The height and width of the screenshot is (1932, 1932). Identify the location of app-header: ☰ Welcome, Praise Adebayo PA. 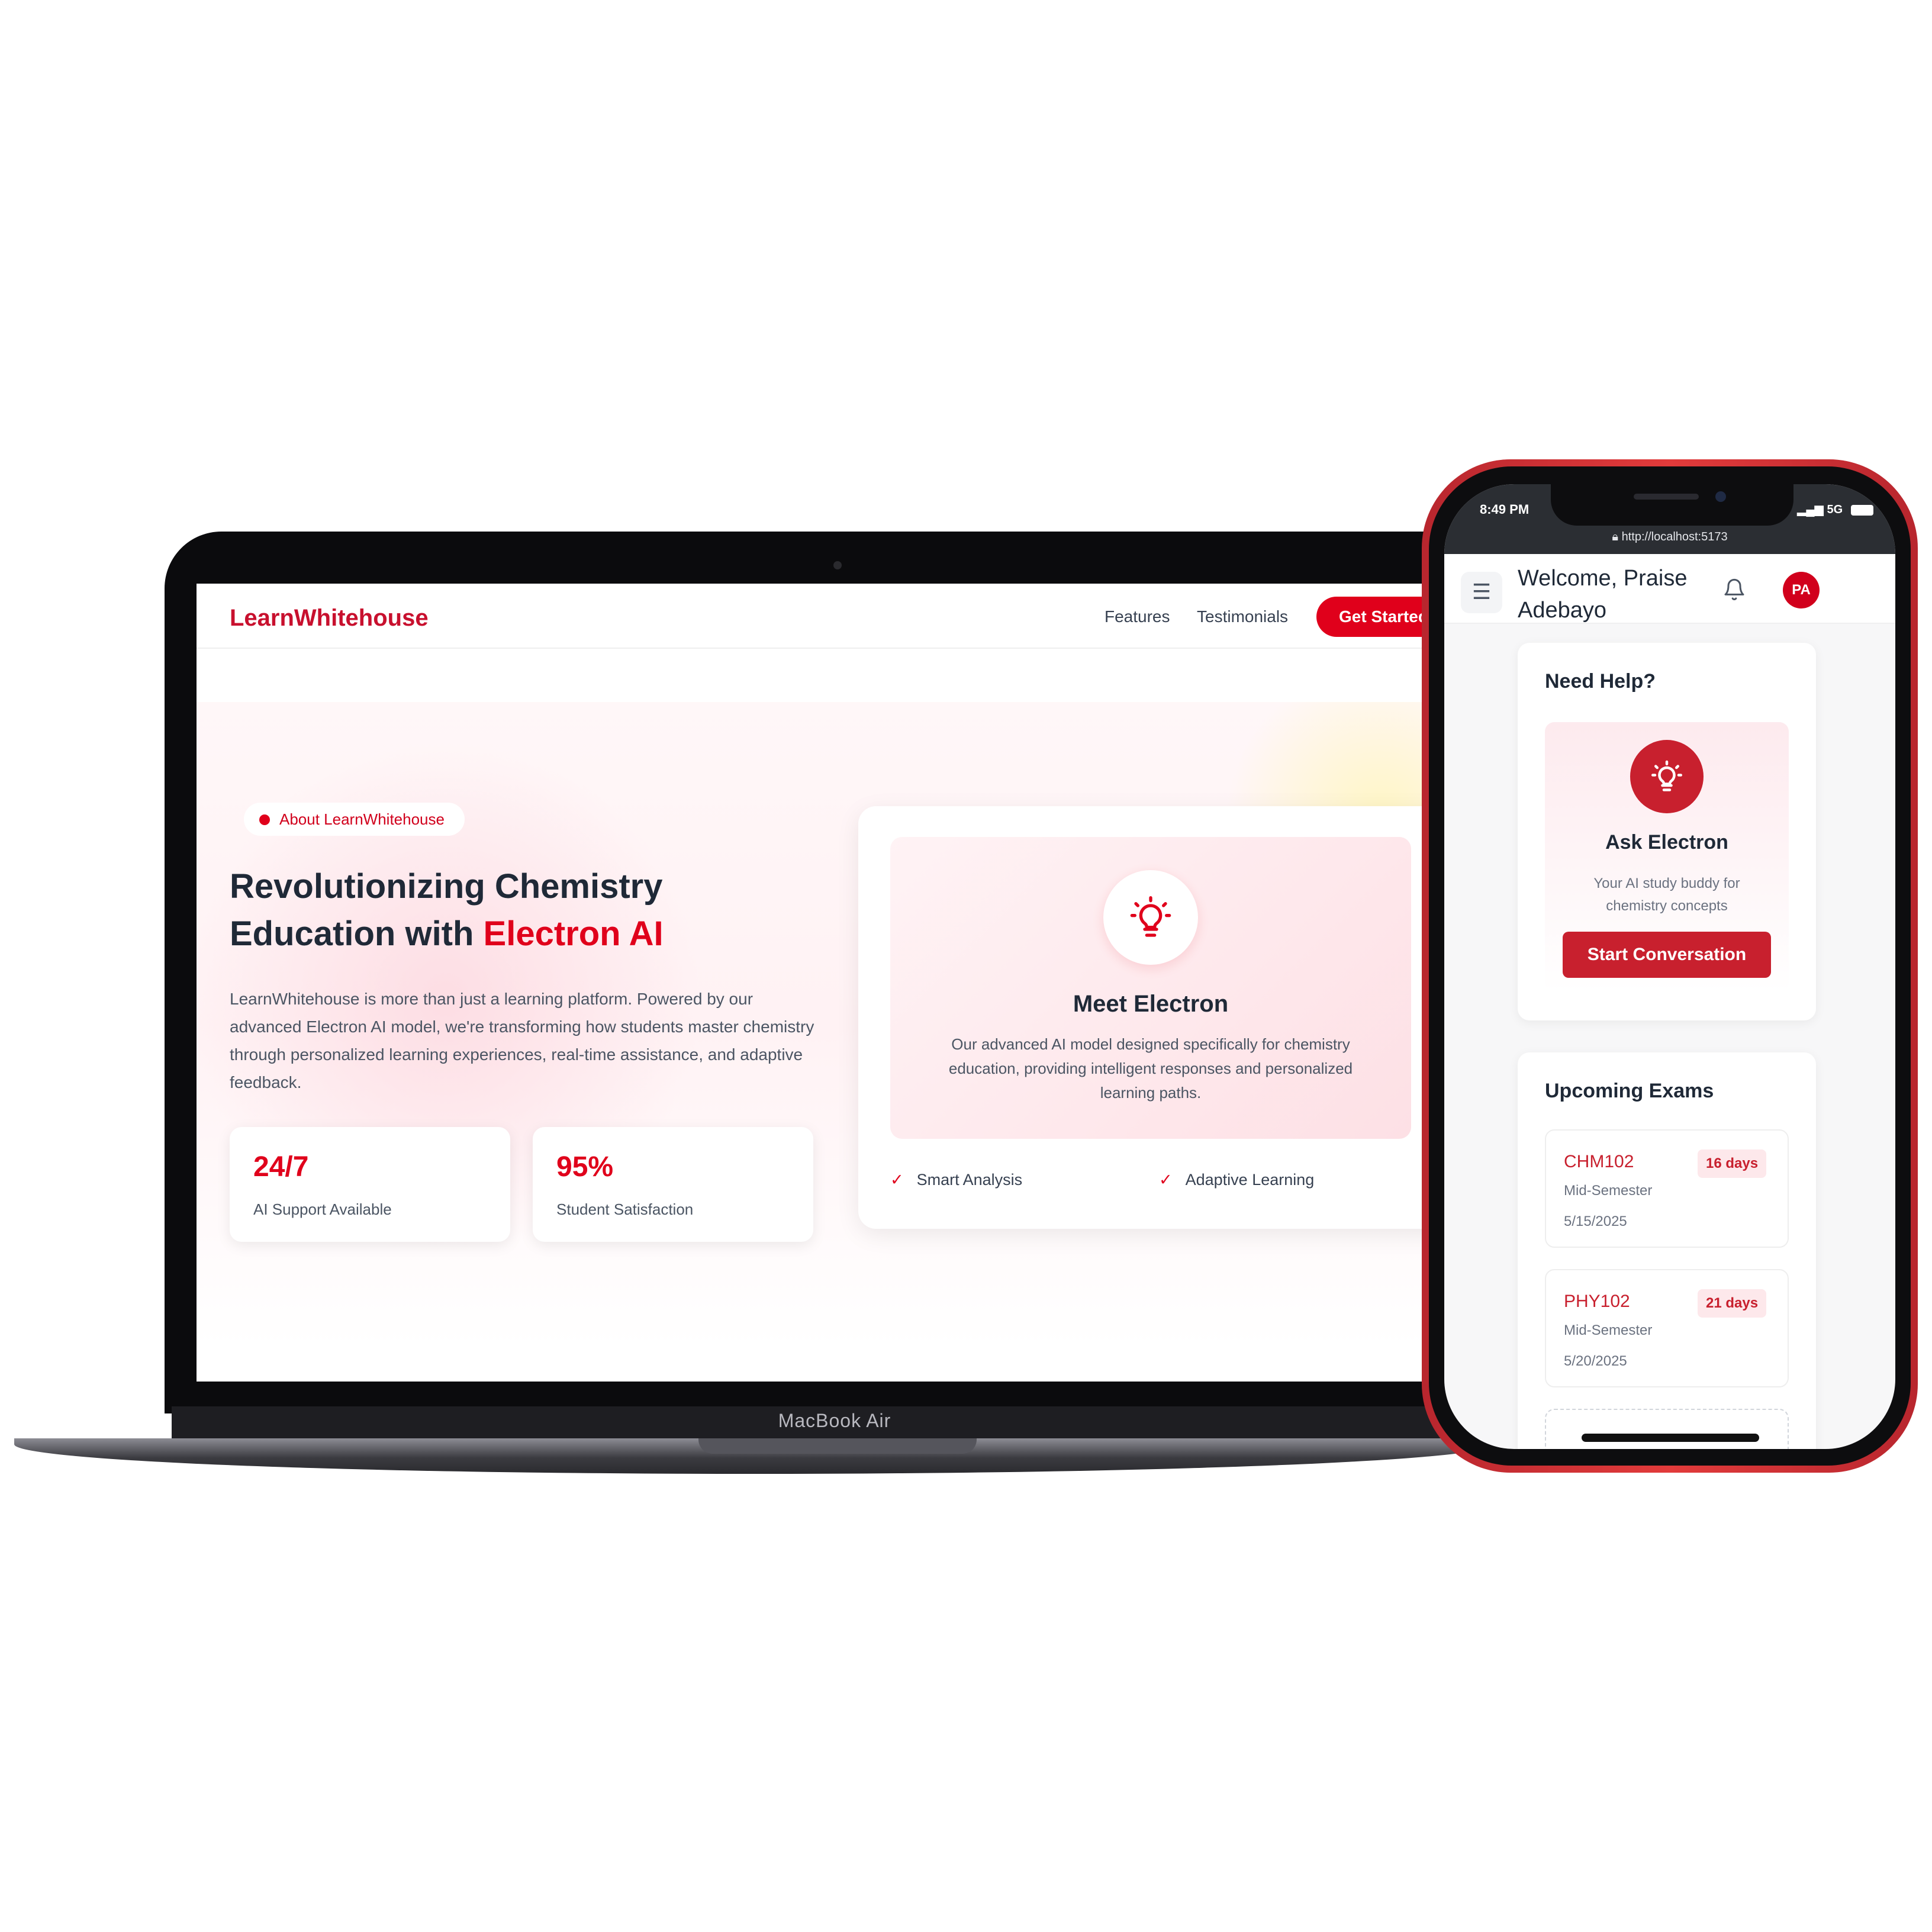
(1670, 589).